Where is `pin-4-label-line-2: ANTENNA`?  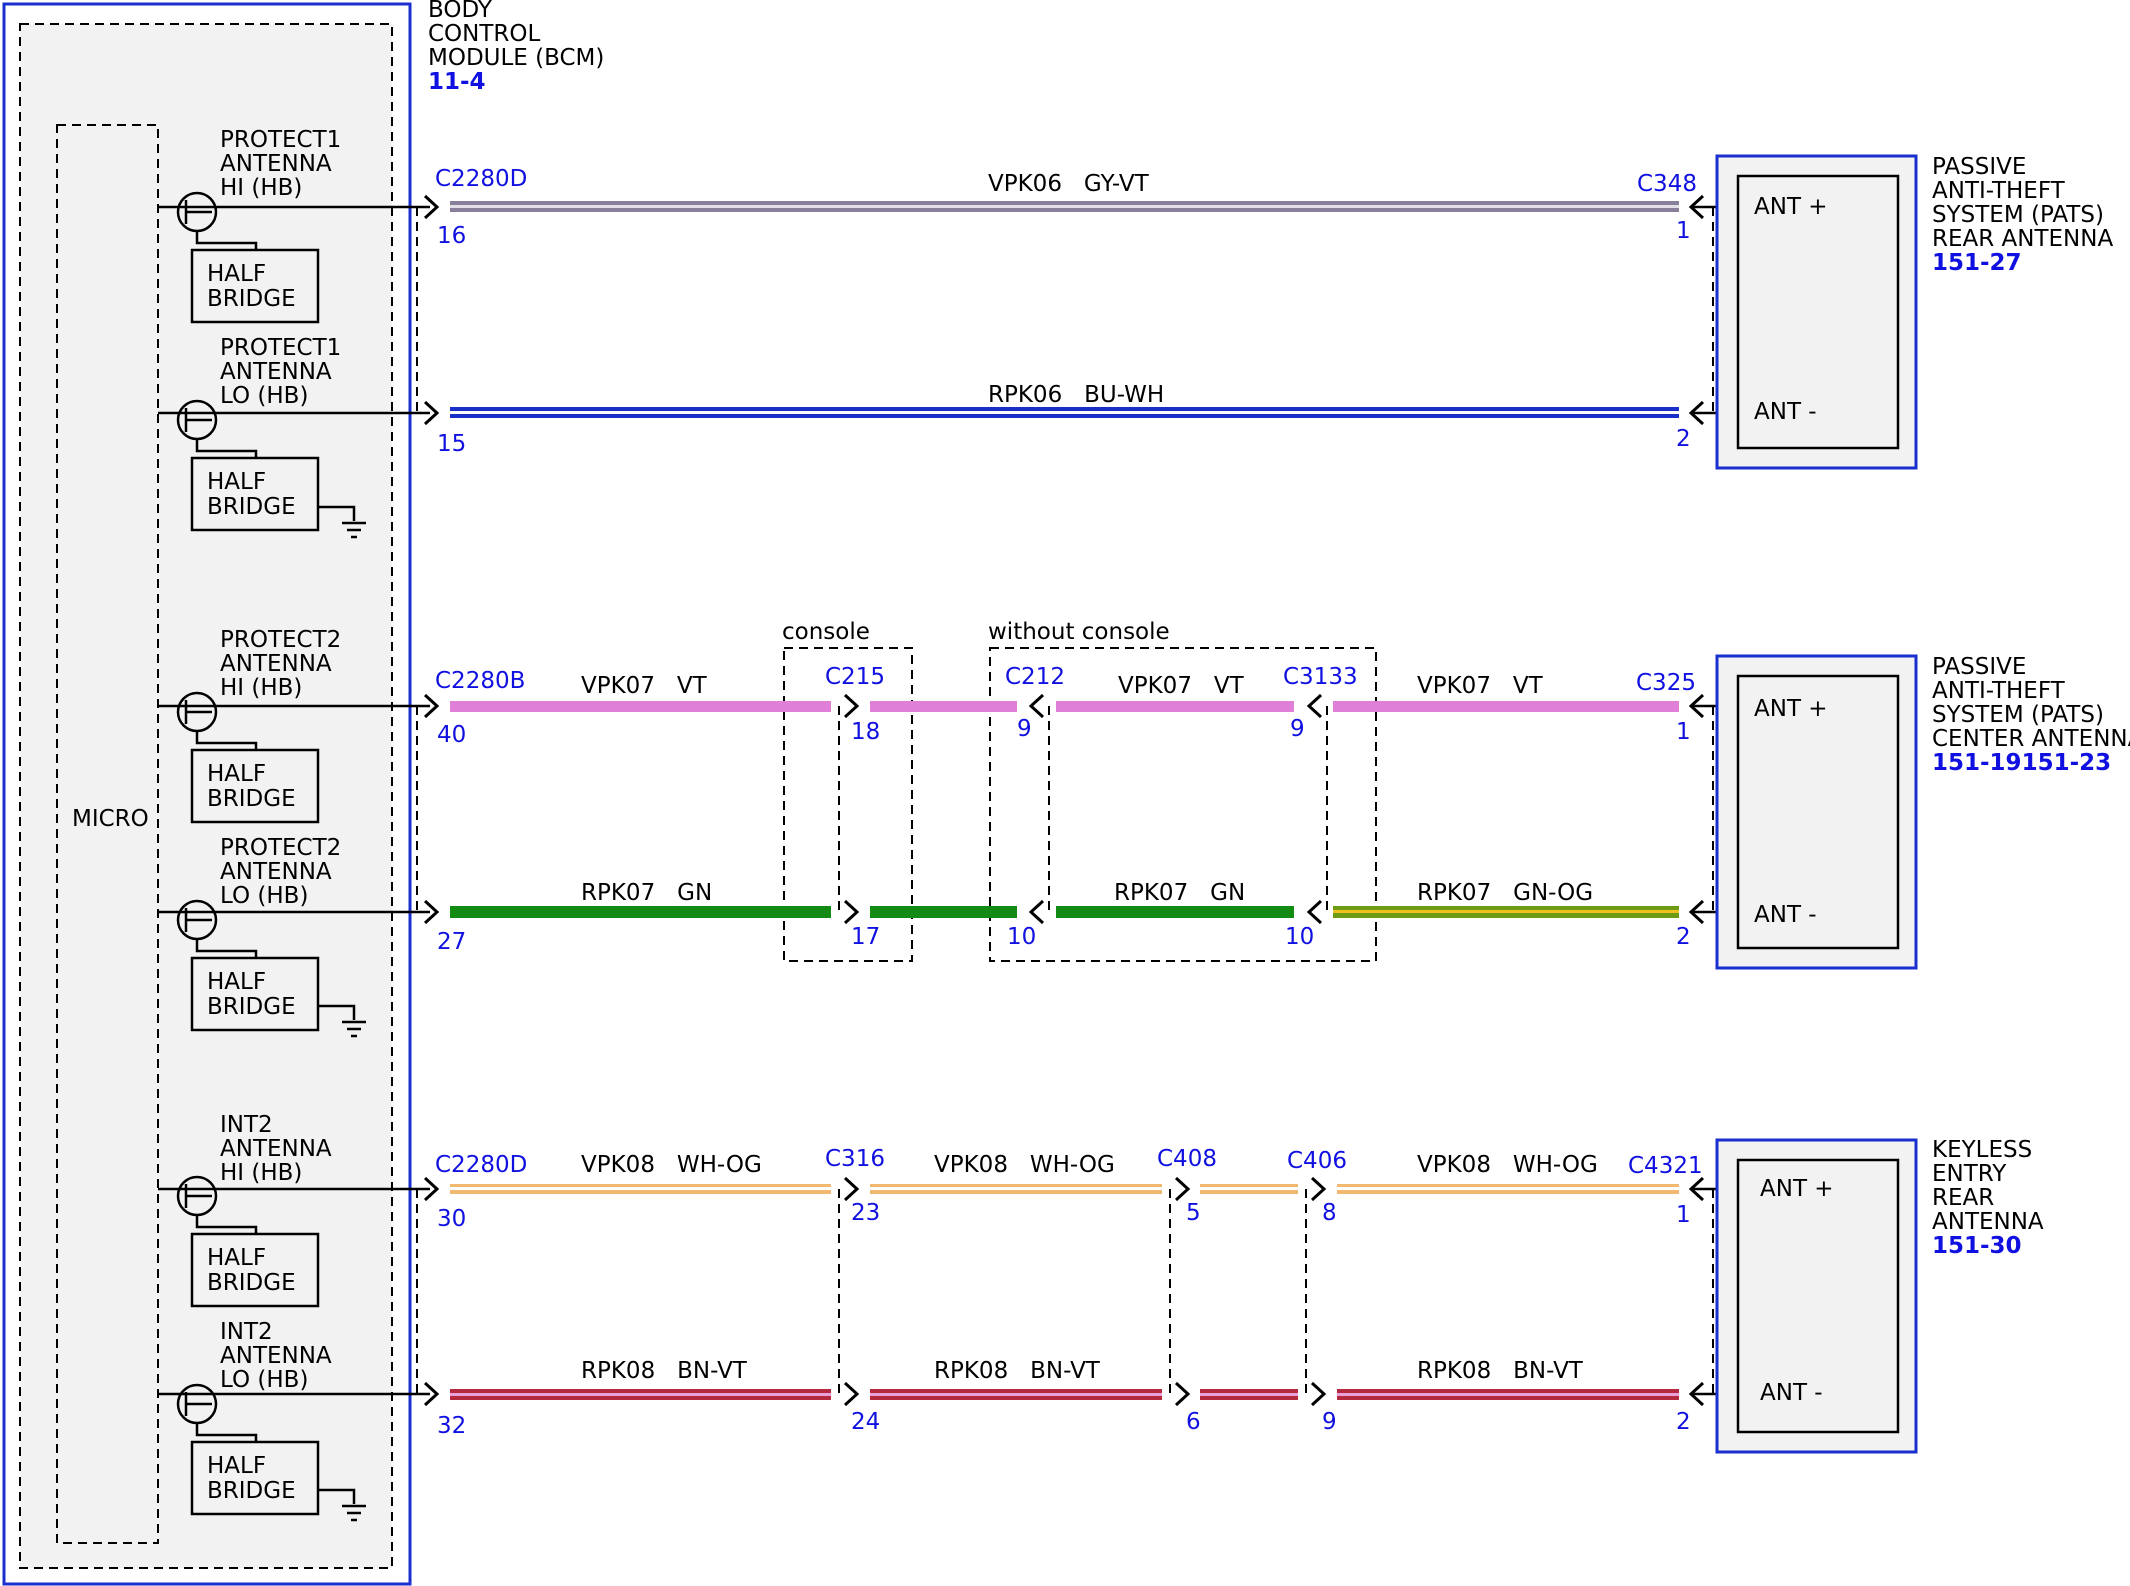 pin-4-label-line-2: ANTENNA is located at coordinates (276, 872).